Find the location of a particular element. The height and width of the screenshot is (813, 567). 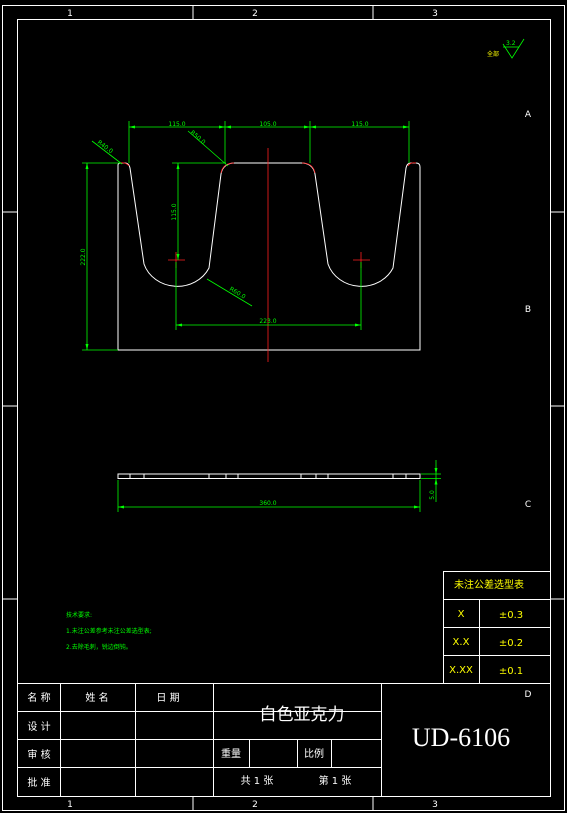

dim-depth: 115.0 is located at coordinates (174, 211).